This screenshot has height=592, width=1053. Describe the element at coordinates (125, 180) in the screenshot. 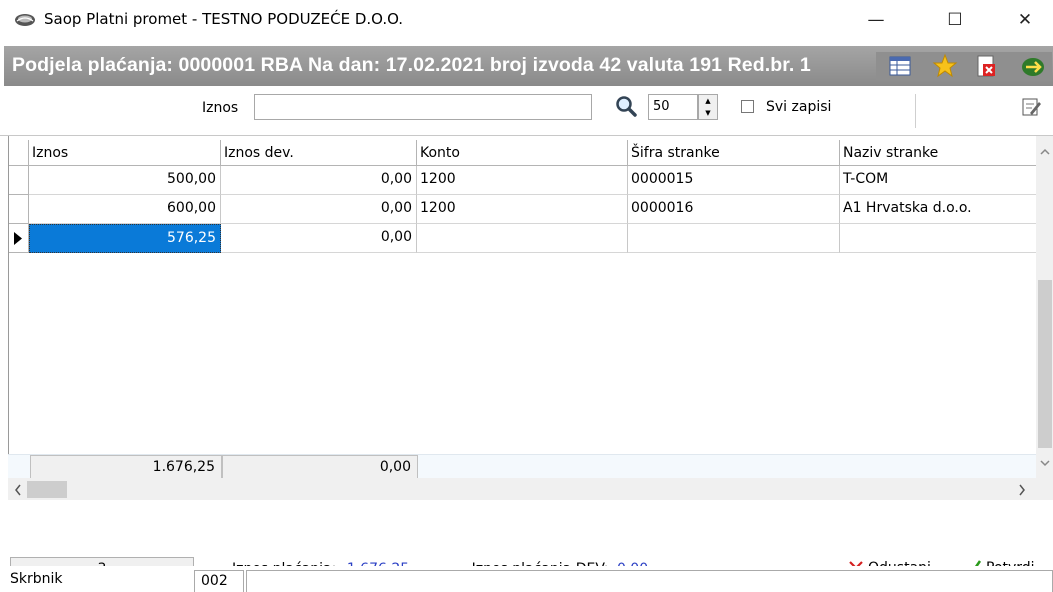

I see `table-cell-amount: 500,00` at that location.